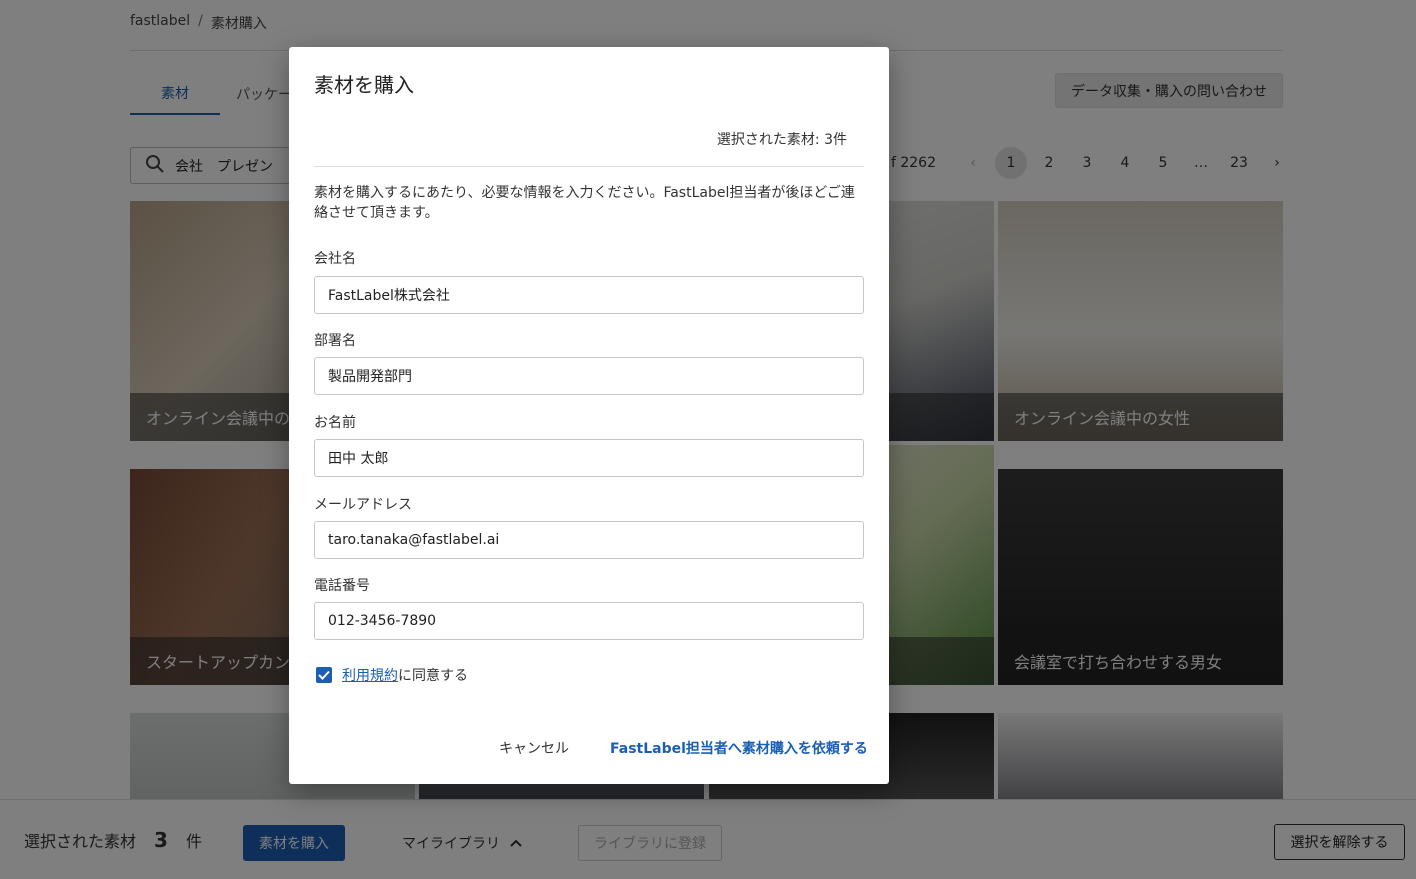 The height and width of the screenshot is (879, 1416). I want to click on terms-link: 利用規約, so click(370, 676).